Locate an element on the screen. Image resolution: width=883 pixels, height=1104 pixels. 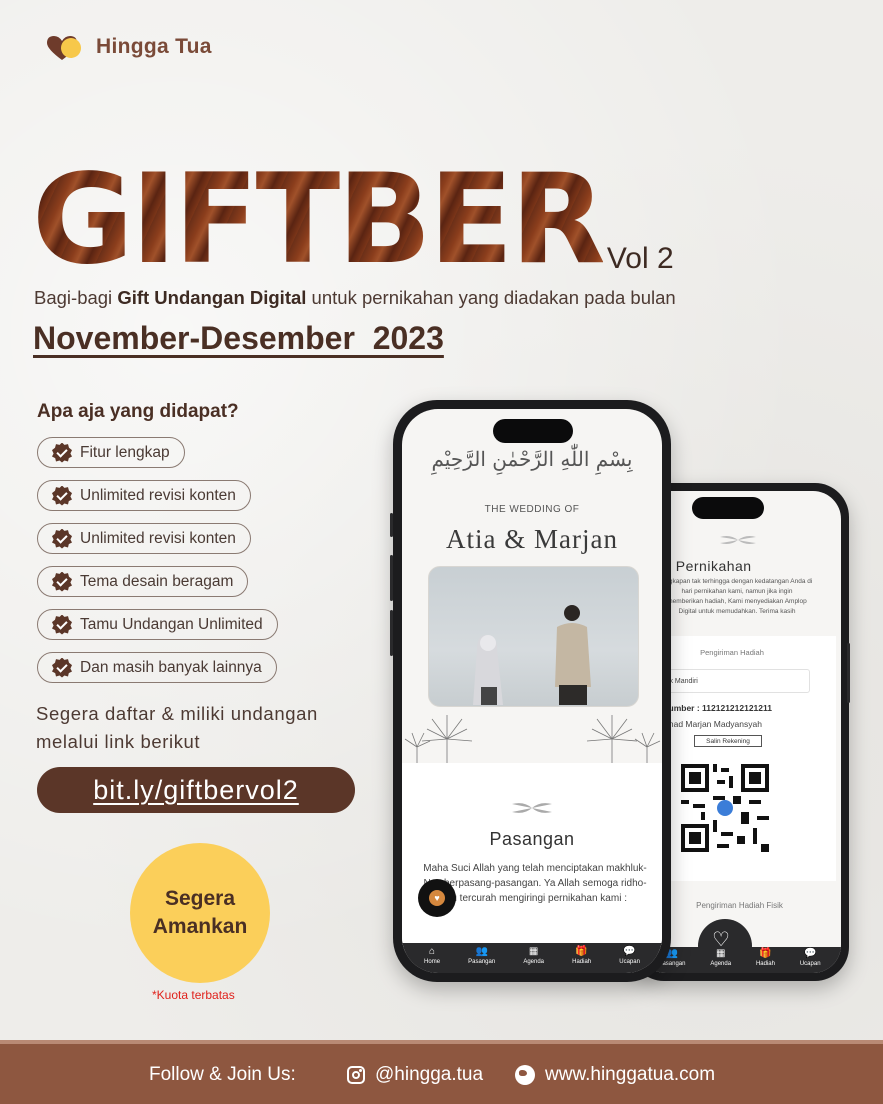
copy-account-button: Salin Rekening is located at coordinates (728, 741).